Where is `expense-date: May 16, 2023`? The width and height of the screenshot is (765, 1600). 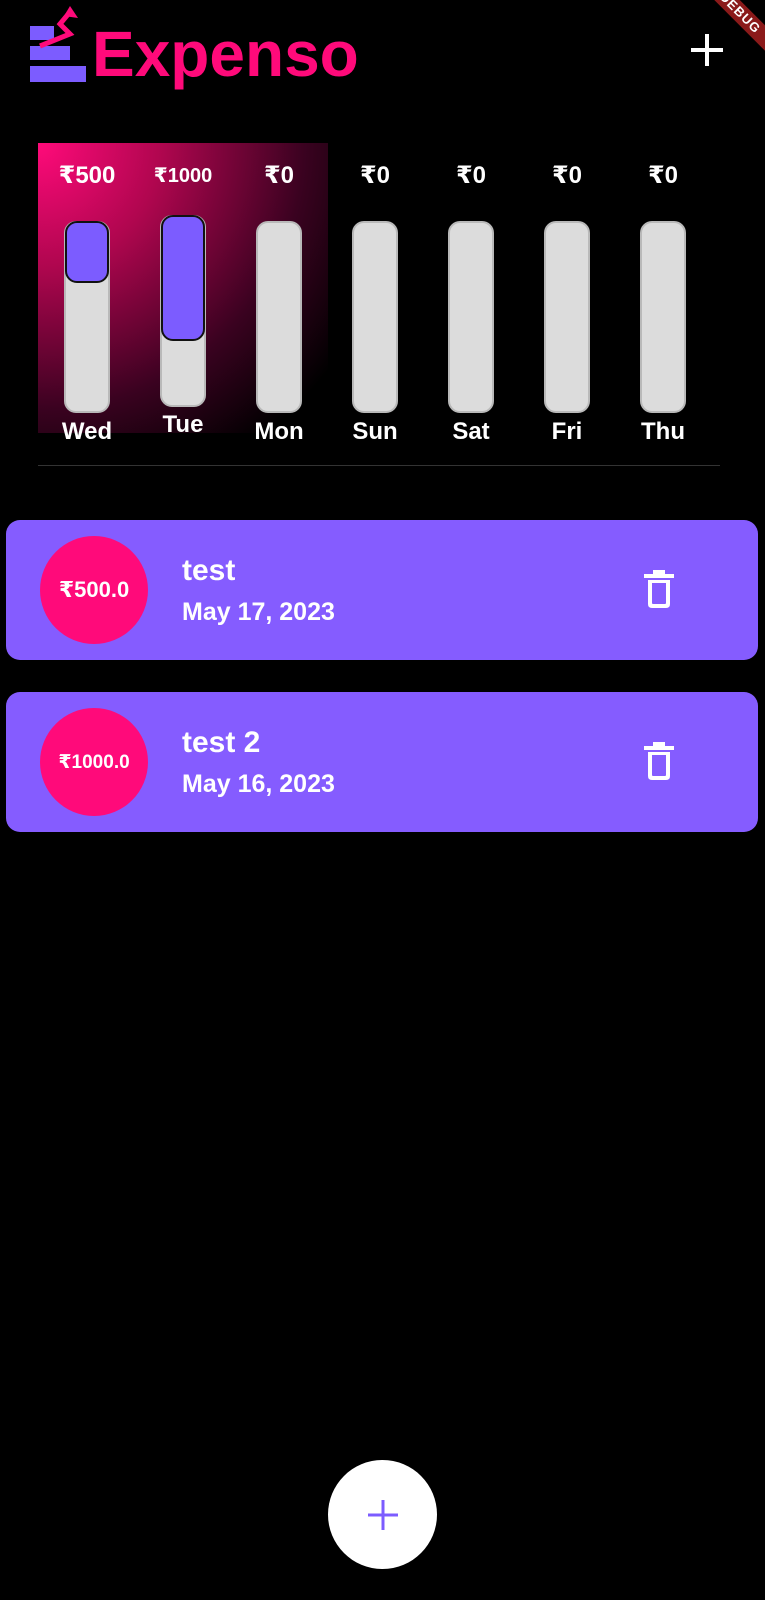
expense-date: May 16, 2023 is located at coordinates (258, 784).